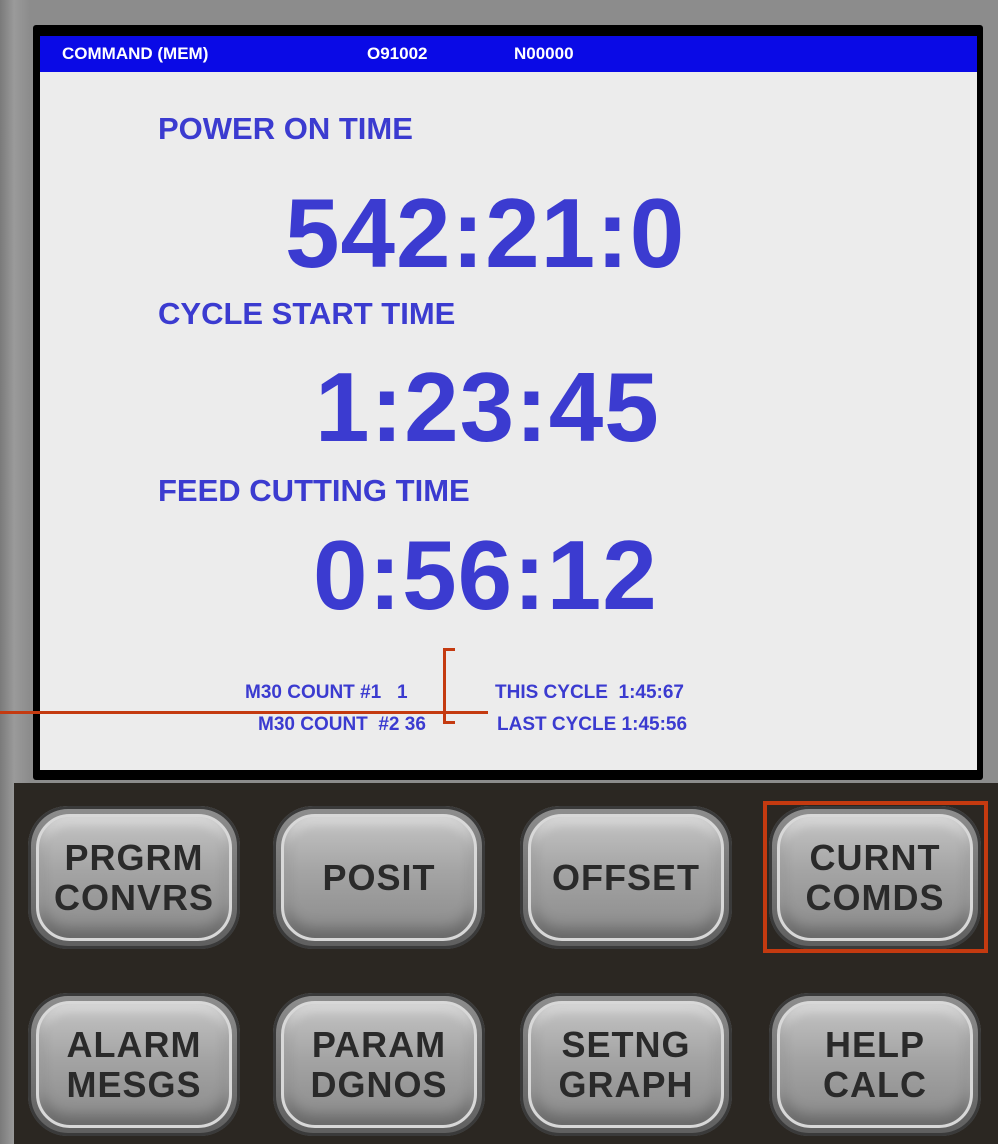 This screenshot has height=1144, width=998. I want to click on curnt-comds-highlight, so click(875, 877).